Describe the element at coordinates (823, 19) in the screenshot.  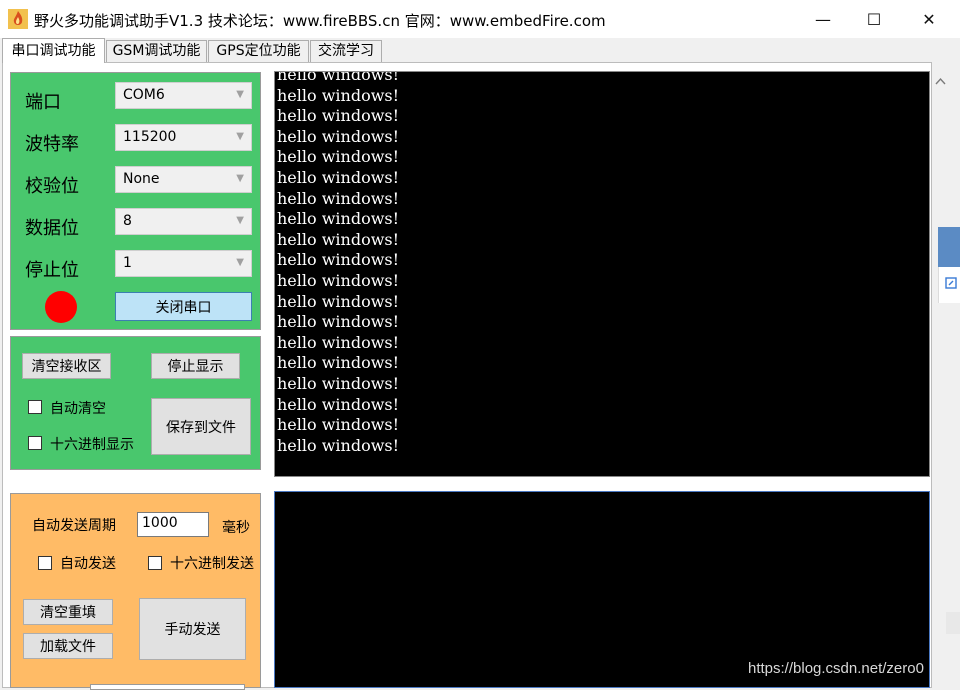
I see `minimize-button: —` at that location.